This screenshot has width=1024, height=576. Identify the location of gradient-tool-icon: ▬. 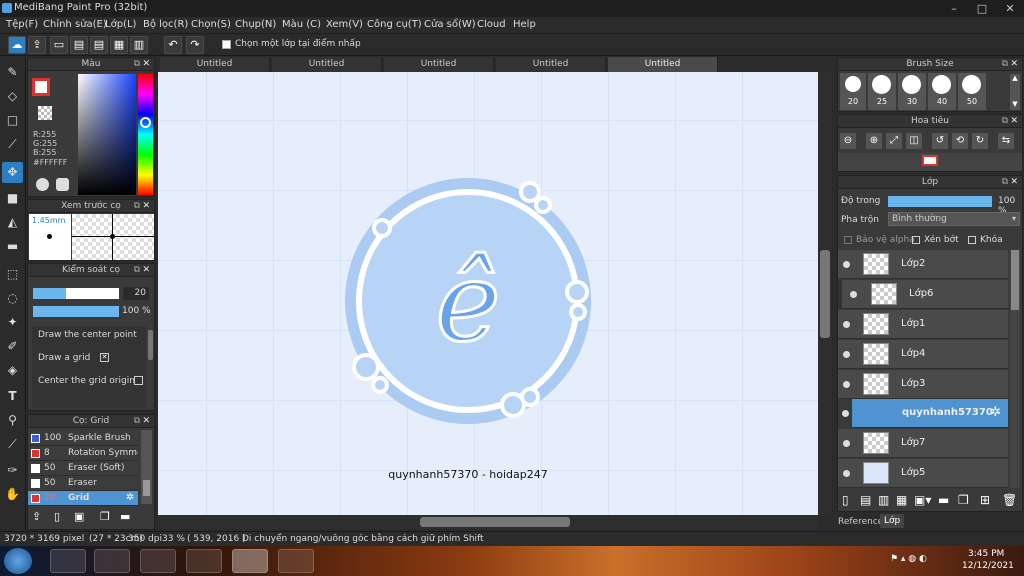
(12, 246).